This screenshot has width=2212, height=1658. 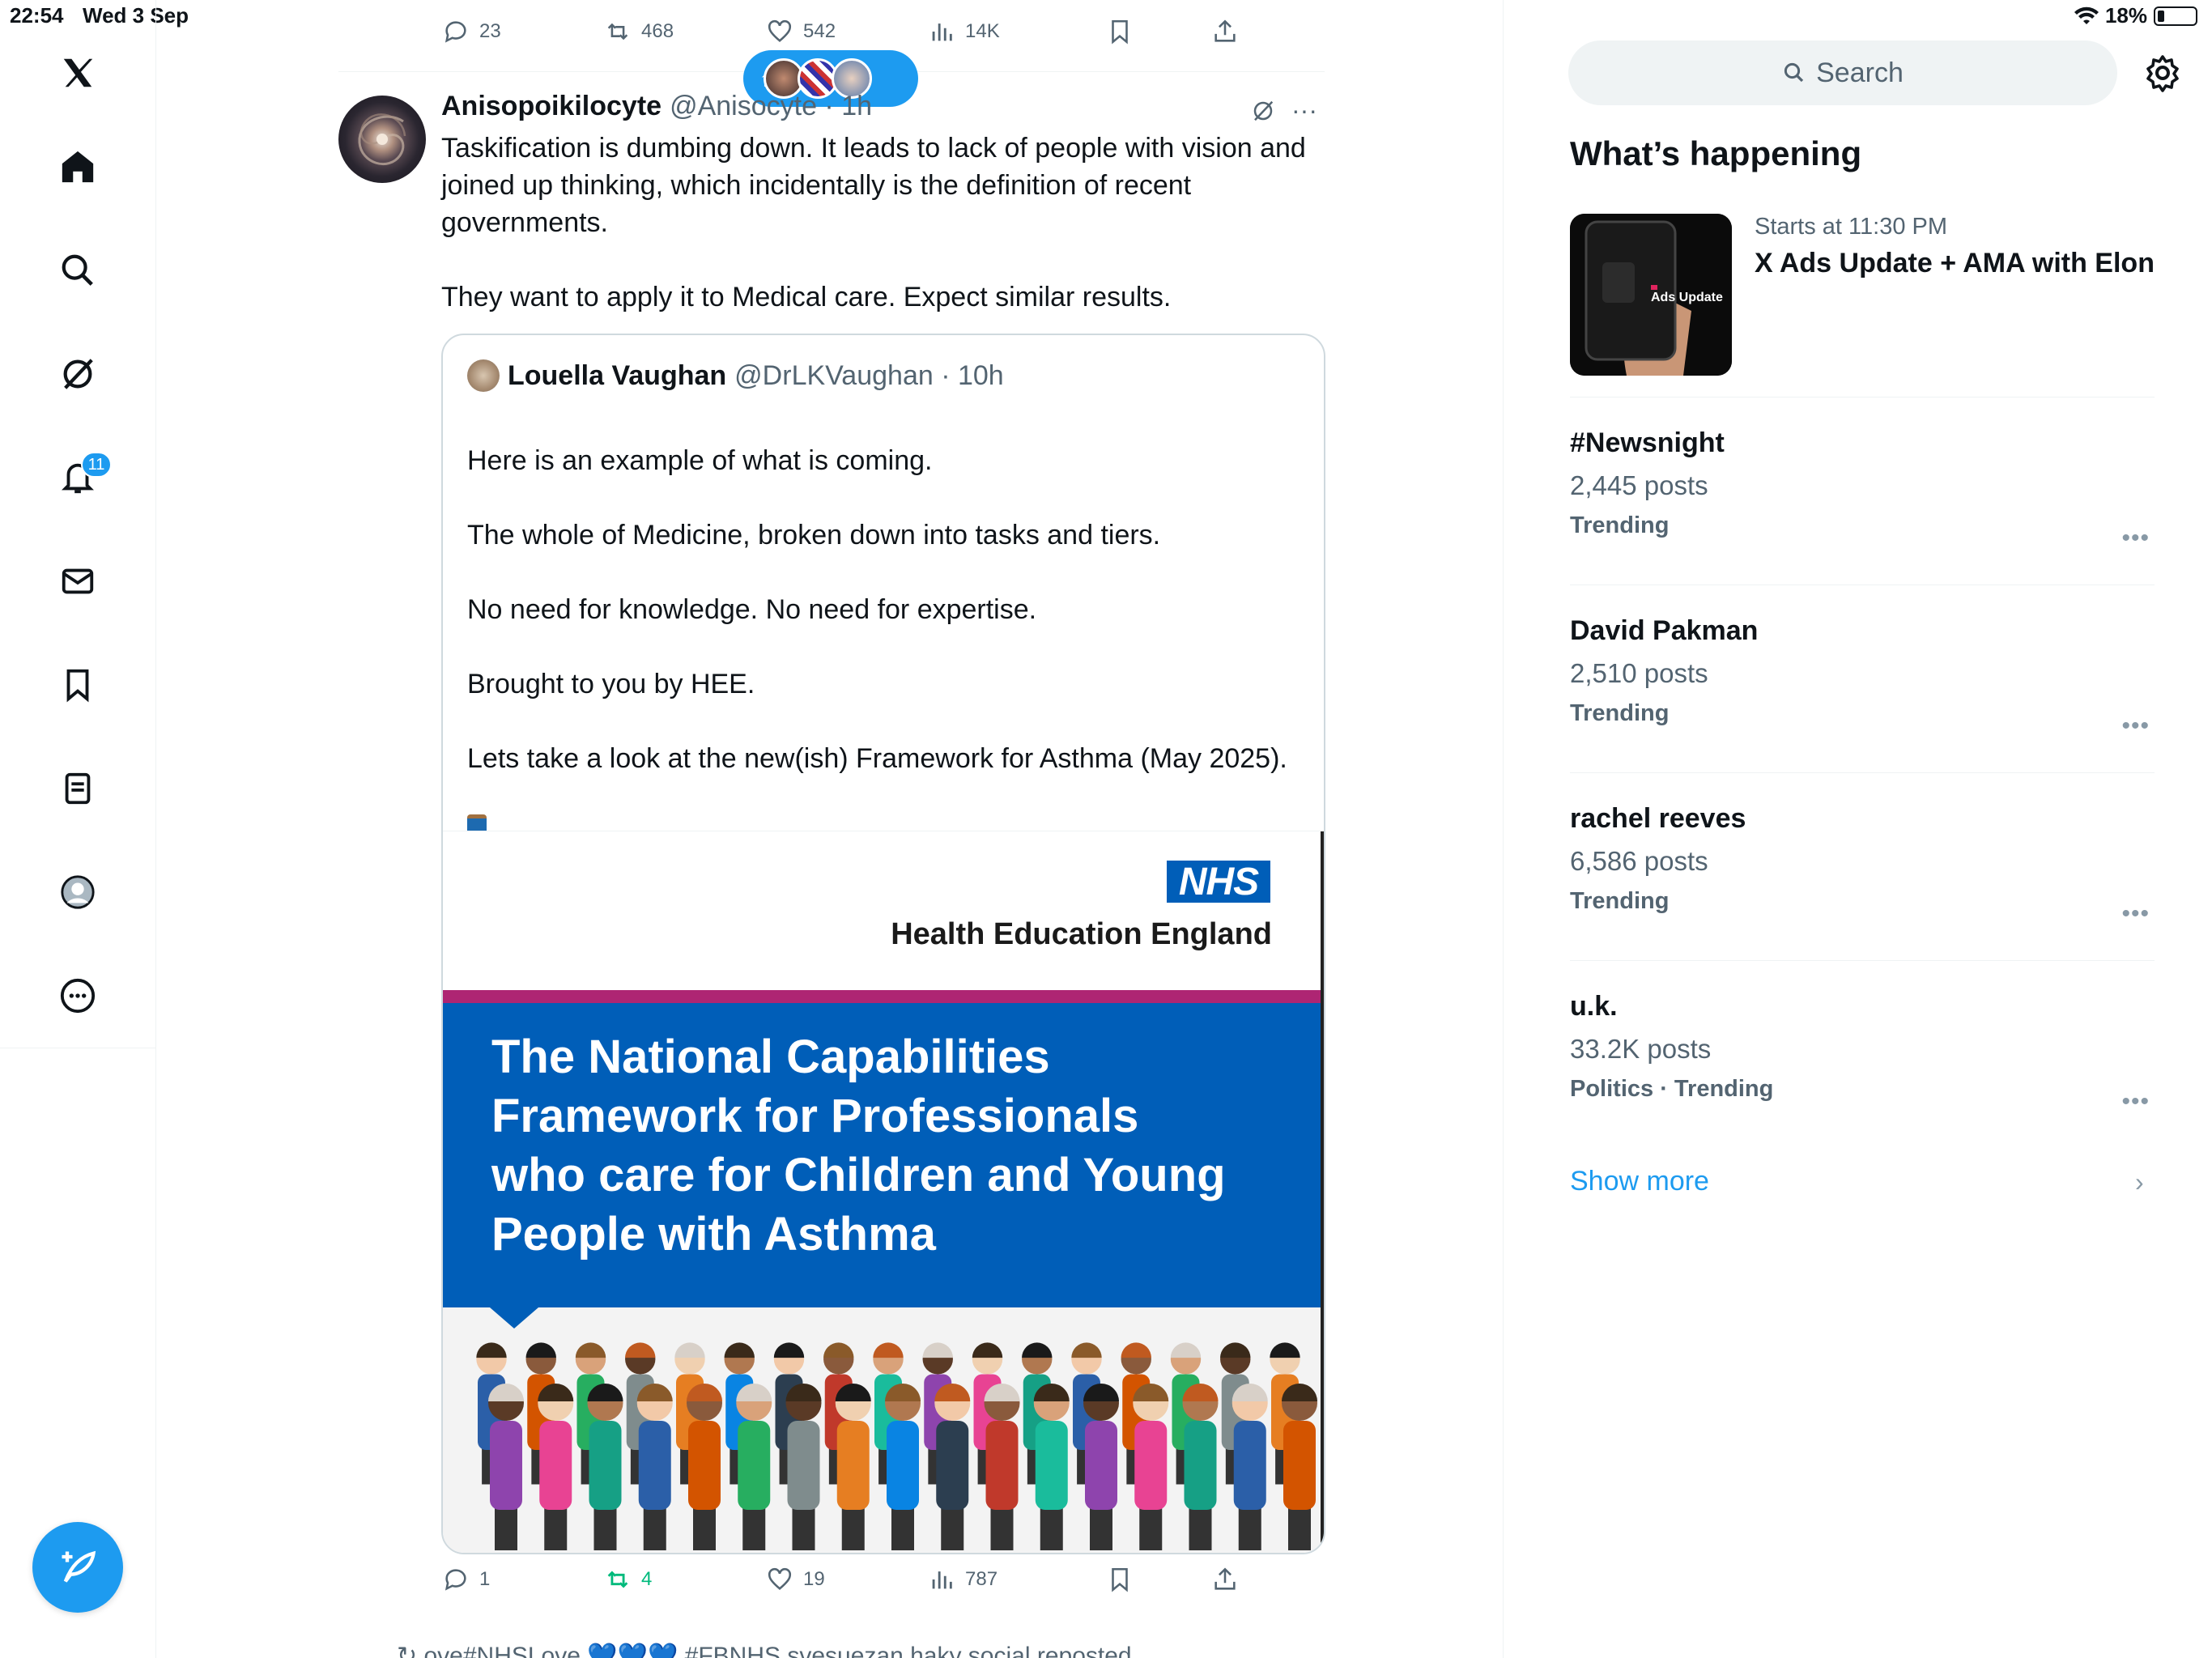 I want to click on author-name: Anisopoikilocyte, so click(x=551, y=106).